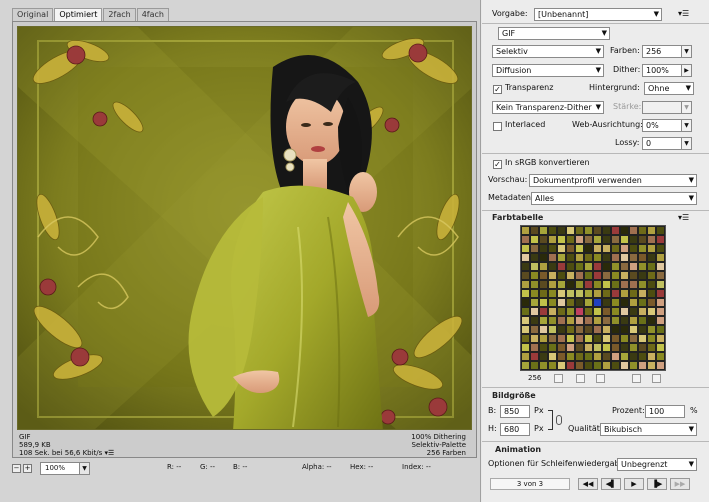 Image resolution: width=709 pixels, height=502 pixels. What do you see at coordinates (662, 143) in the screenshot?
I see `lossy-input: 0` at bounding box center [662, 143].